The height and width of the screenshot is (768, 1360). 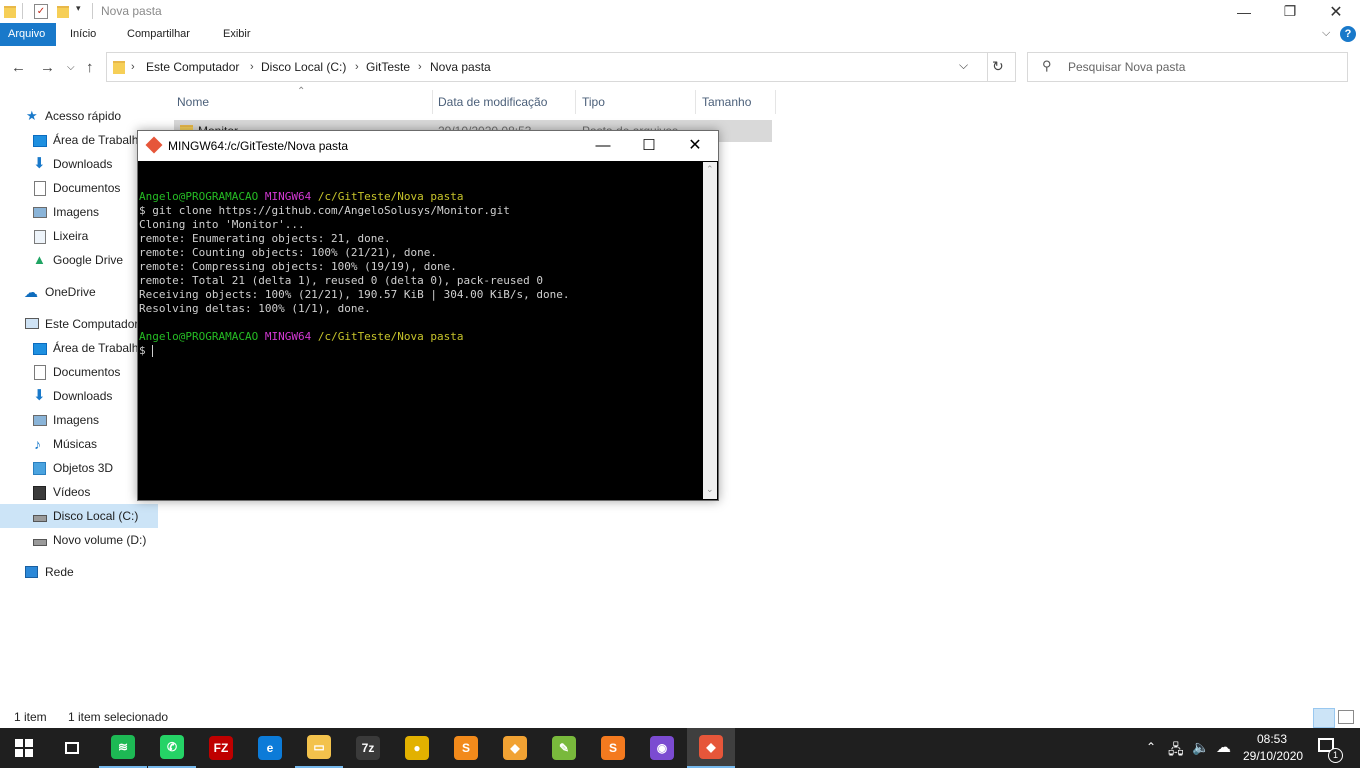 What do you see at coordinates (492, 102) in the screenshot?
I see `column-data-modificacao: Data de modificação` at bounding box center [492, 102].